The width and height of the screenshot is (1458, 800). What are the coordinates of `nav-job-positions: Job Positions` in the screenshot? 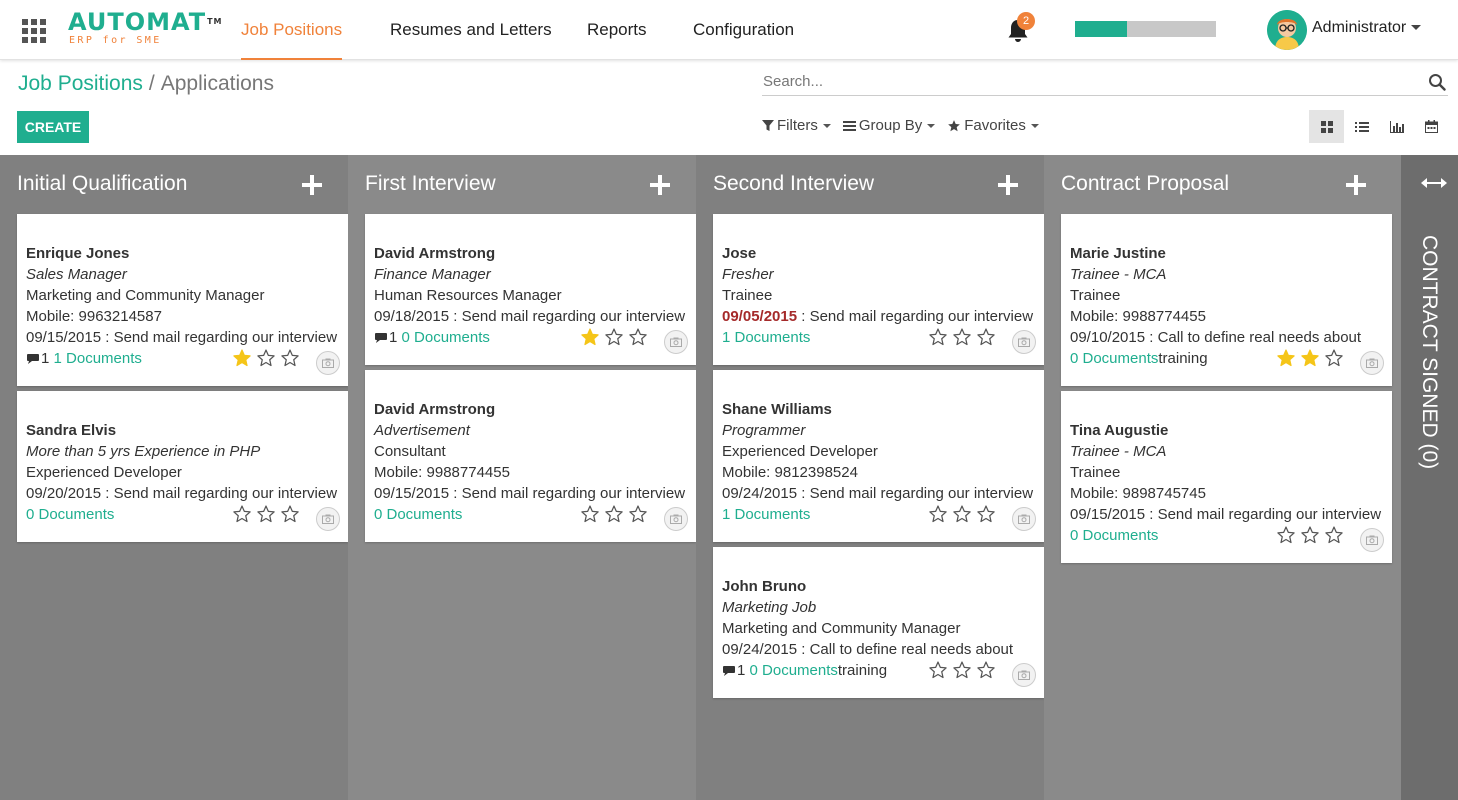 It's located at (292, 30).